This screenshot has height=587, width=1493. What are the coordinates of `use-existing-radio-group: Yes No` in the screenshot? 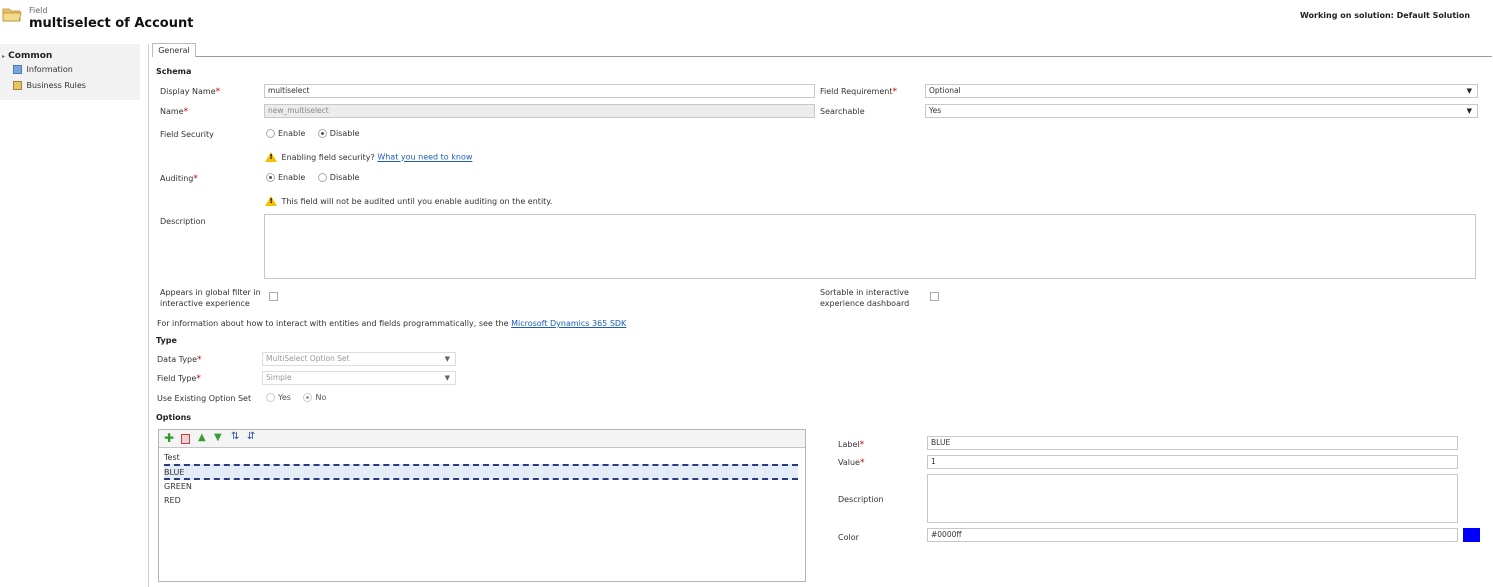 It's located at (301, 397).